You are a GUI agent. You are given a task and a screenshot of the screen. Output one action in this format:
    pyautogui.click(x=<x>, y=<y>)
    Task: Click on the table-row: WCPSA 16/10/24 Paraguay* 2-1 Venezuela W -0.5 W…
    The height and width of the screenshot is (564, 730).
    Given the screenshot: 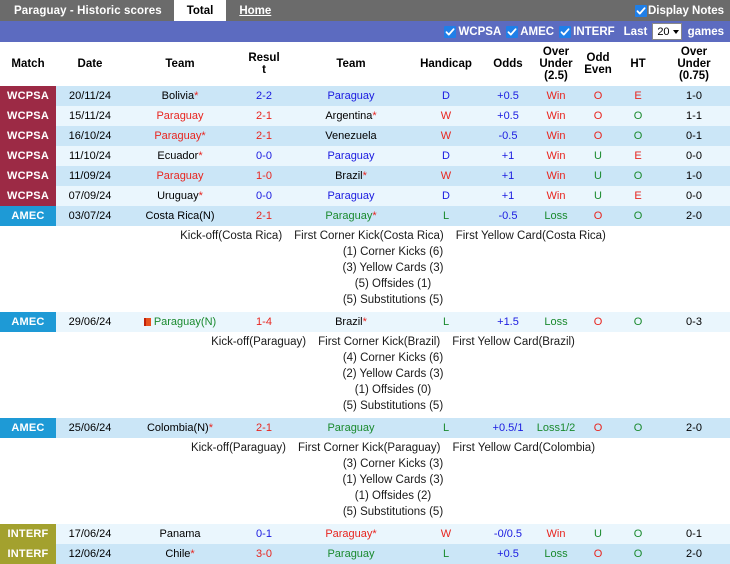 What is the action you would take?
    pyautogui.click(x=365, y=136)
    